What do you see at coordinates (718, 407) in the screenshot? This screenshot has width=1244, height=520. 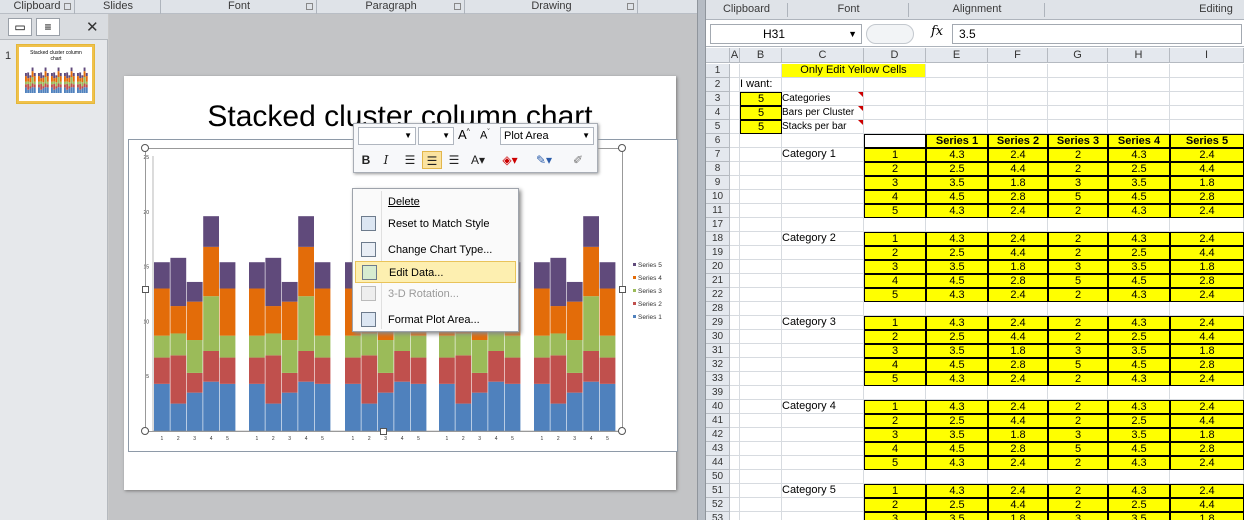 I see `row-header: 40` at bounding box center [718, 407].